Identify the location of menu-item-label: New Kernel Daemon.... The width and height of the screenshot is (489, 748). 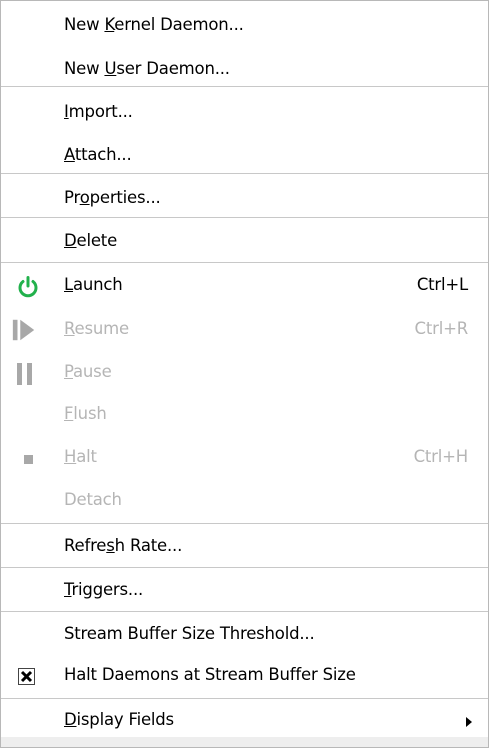
(154, 24).